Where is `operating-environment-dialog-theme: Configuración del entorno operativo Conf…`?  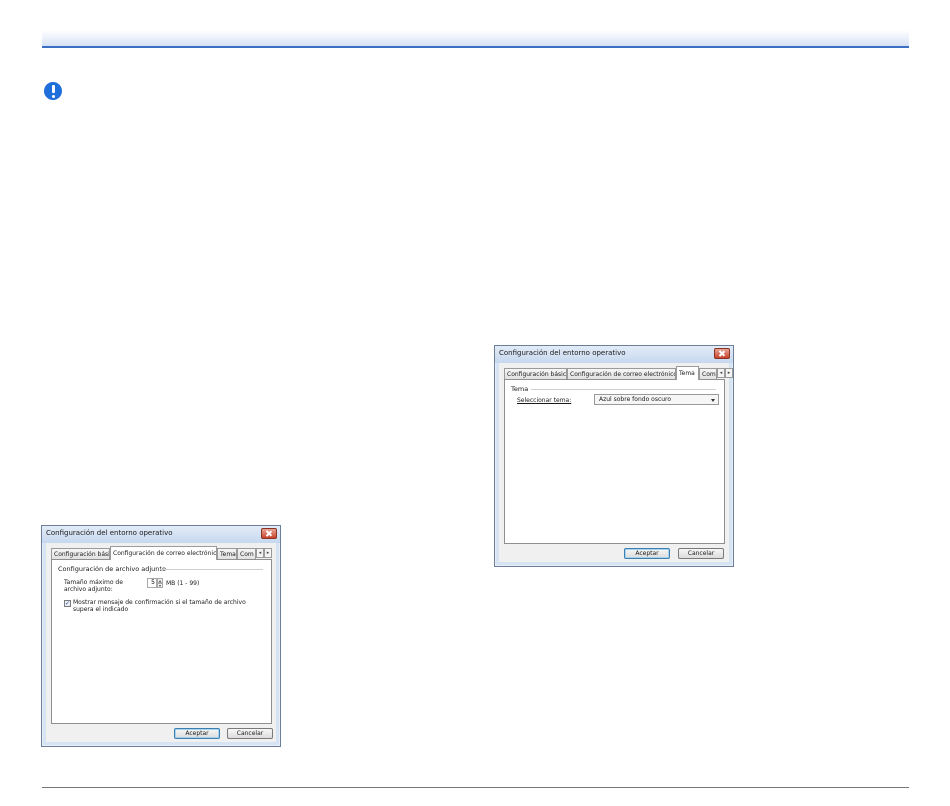
operating-environment-dialog-theme: Configuración del entorno operativo Conf… is located at coordinates (614, 456).